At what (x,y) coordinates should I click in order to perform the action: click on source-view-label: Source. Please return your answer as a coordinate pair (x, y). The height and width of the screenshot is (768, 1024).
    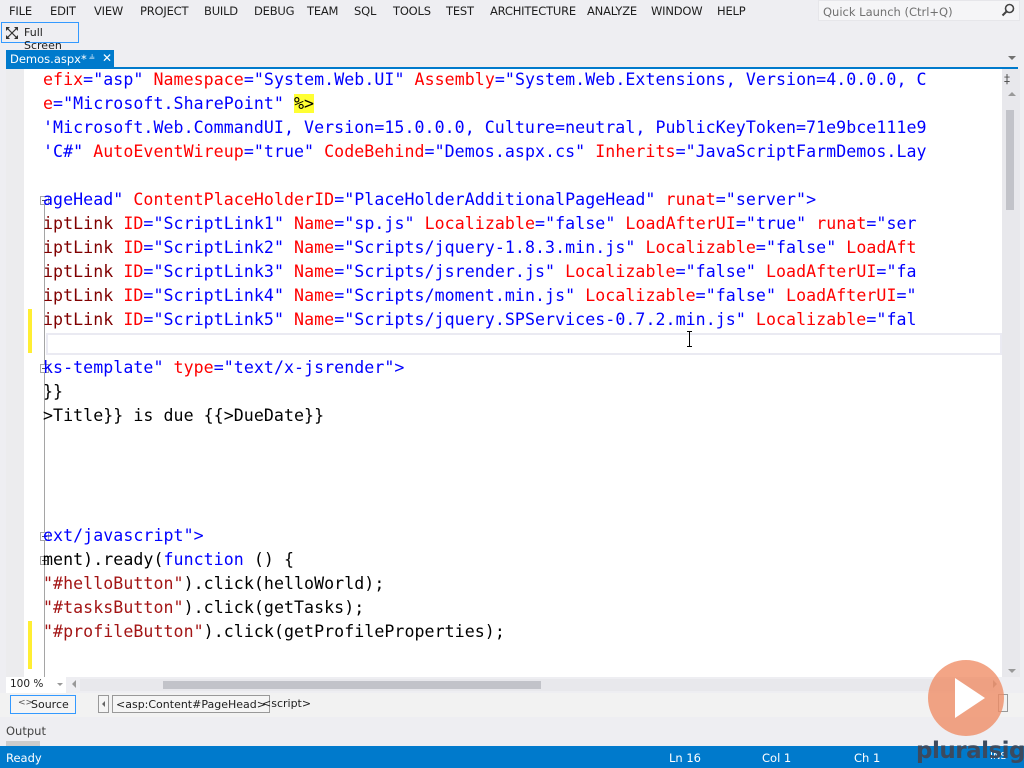
    Looking at the image, I should click on (50, 704).